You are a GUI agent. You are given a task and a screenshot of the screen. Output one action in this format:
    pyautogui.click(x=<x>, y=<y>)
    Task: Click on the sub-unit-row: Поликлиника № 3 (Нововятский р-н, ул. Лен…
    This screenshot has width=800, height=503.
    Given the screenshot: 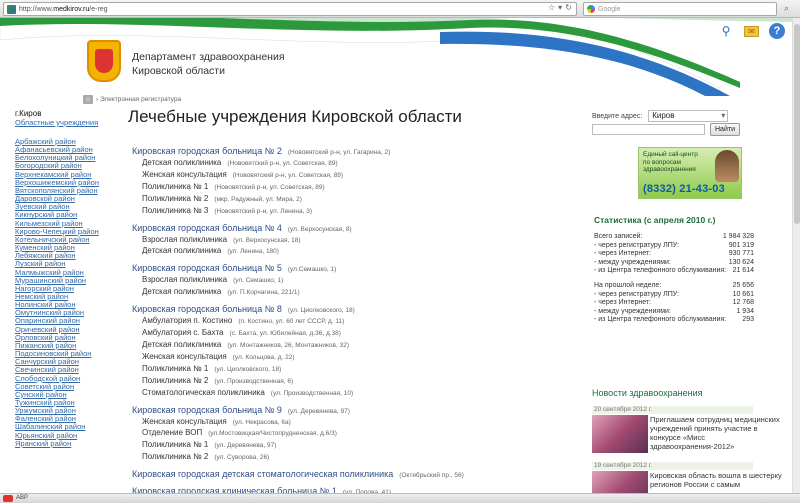 What is the action you would take?
    pyautogui.click(x=359, y=212)
    